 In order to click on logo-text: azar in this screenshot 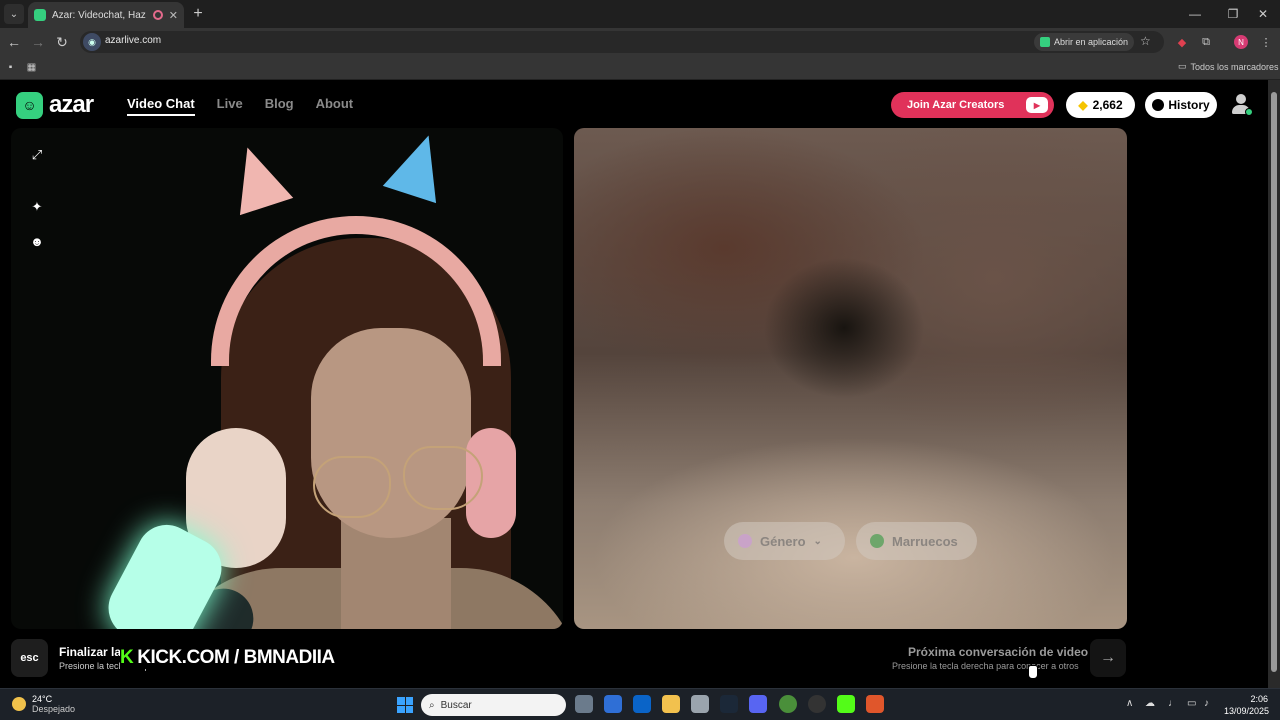, I will do `click(71, 104)`.